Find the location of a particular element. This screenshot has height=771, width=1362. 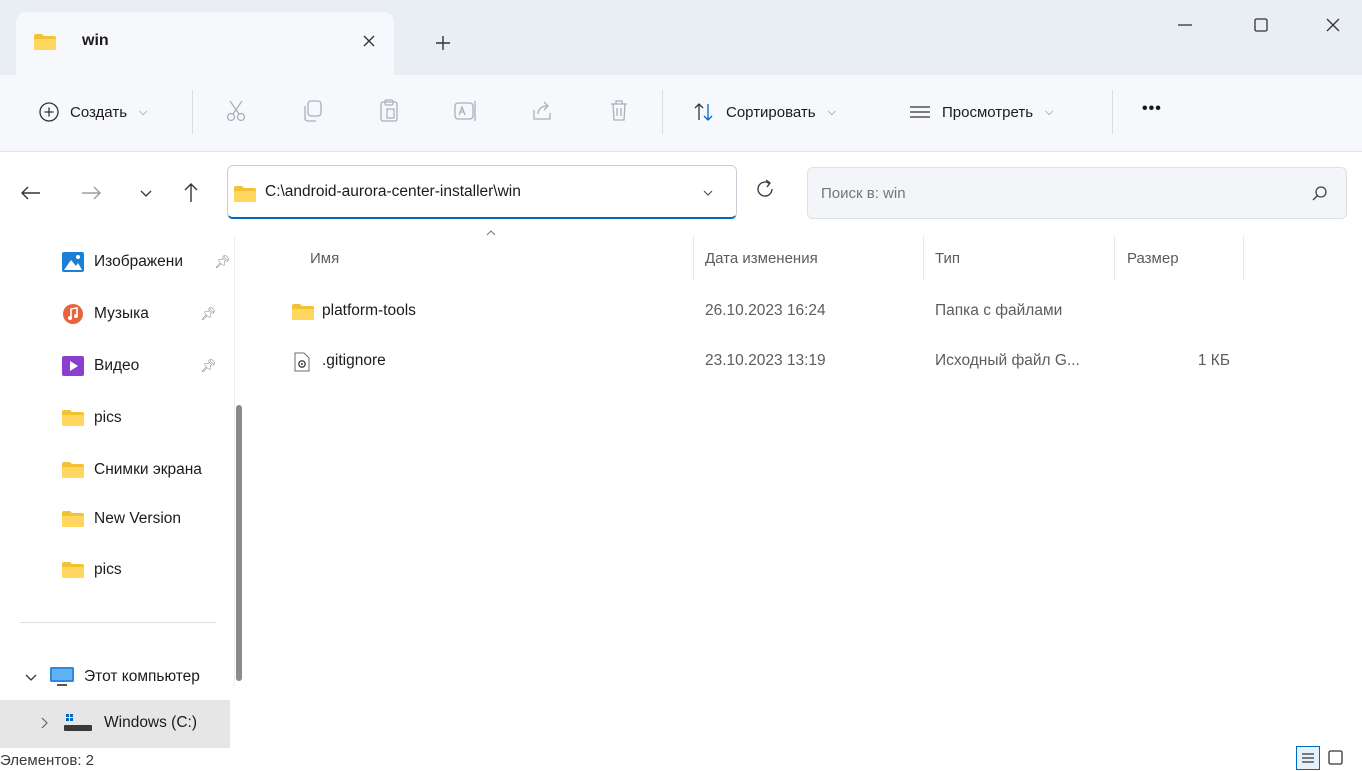

search-input: Поиск в: win is located at coordinates (863, 193).